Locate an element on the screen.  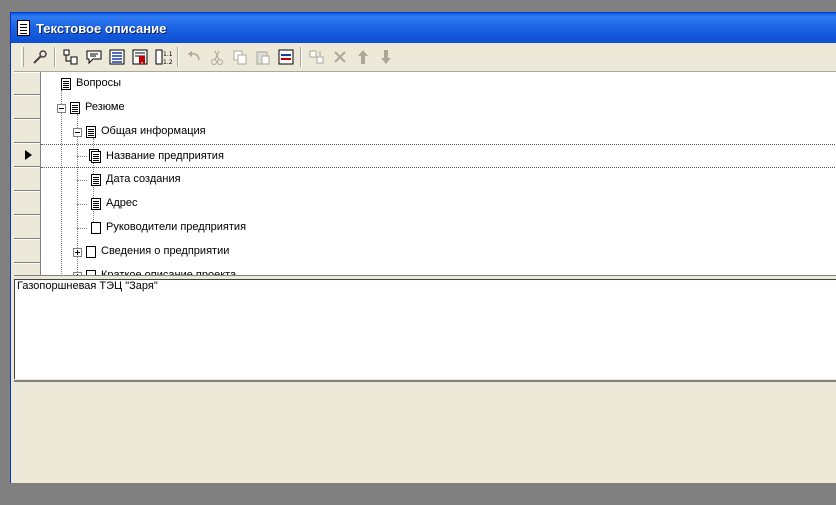
move-node-icon is located at coordinates (316, 56).